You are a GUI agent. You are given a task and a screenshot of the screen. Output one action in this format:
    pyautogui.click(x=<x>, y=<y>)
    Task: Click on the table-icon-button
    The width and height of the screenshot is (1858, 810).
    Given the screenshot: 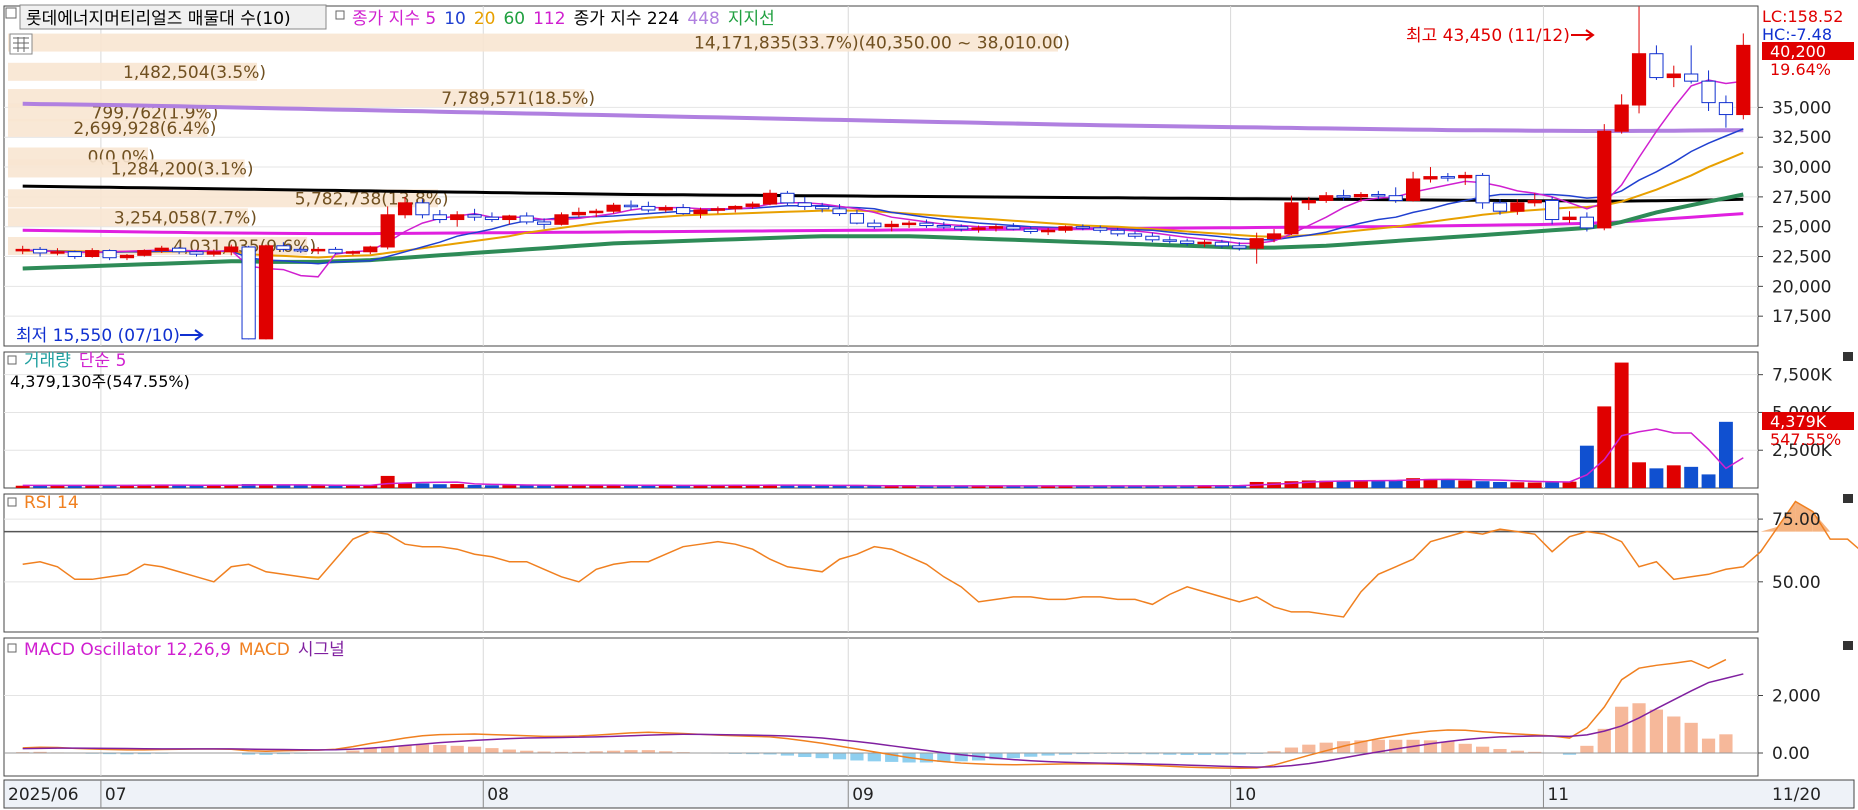 What is the action you would take?
    pyautogui.click(x=21, y=44)
    